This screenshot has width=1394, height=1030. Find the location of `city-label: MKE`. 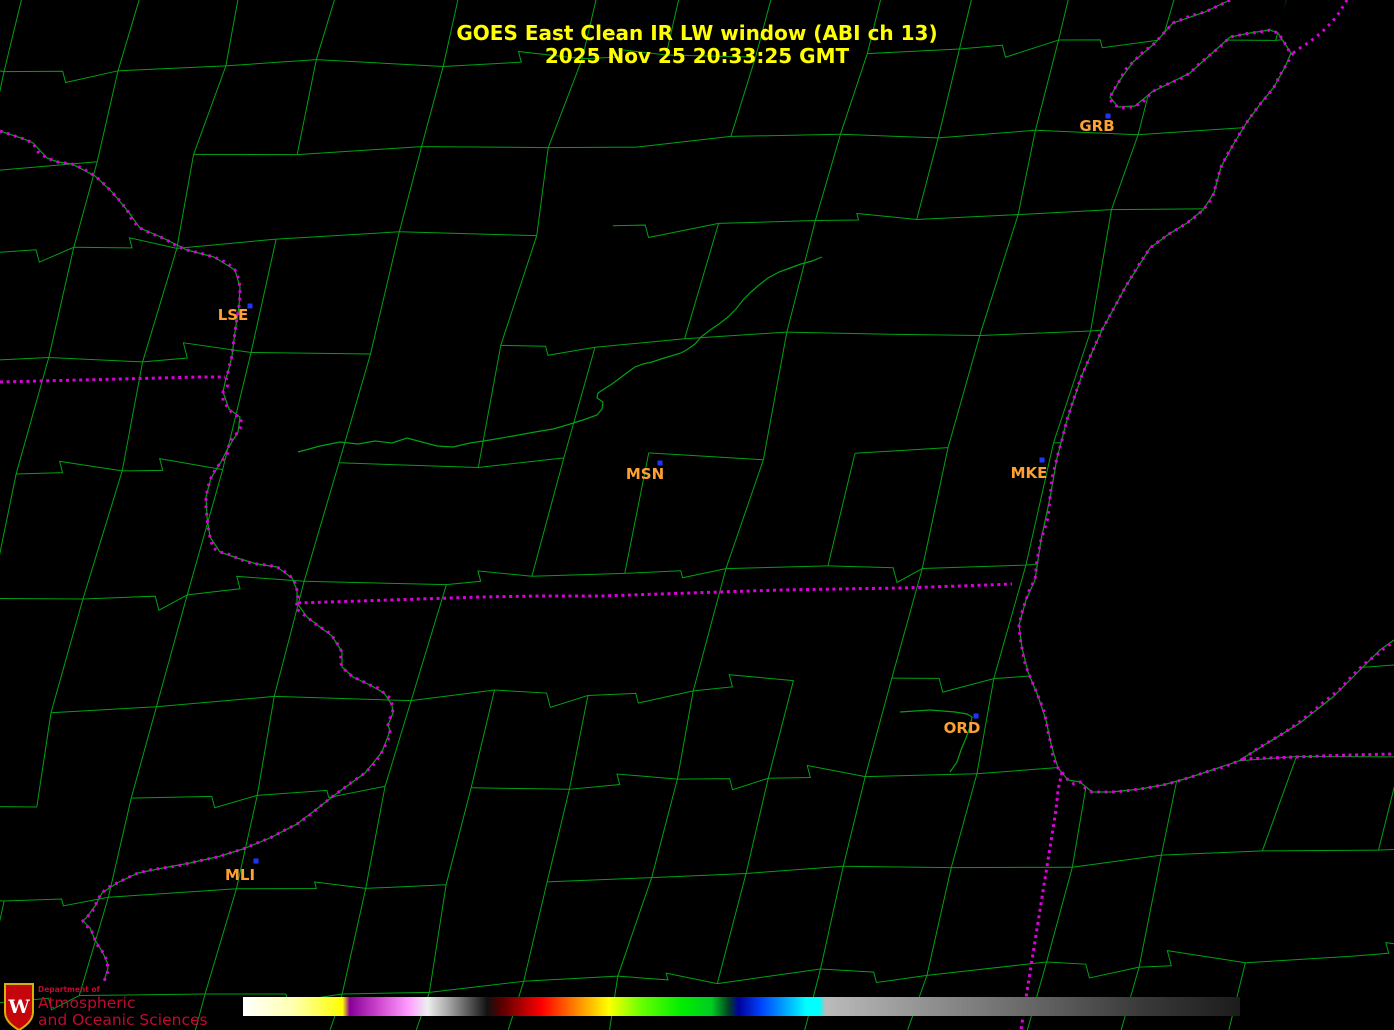

city-label: MKE is located at coordinates (1029, 473).